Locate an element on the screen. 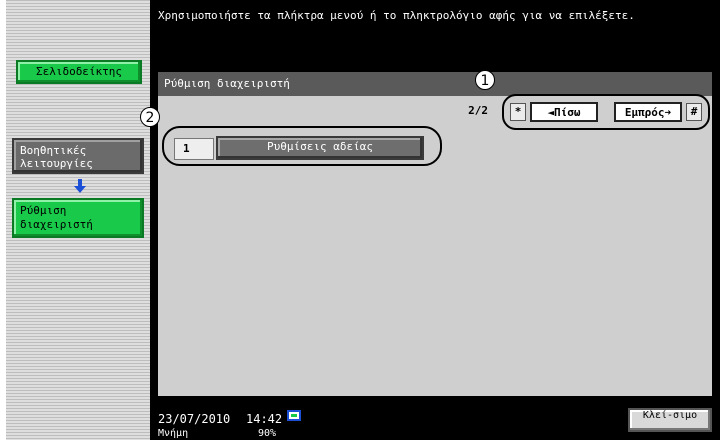 The height and width of the screenshot is (440, 720). arrow-down-icon is located at coordinates (80, 185).